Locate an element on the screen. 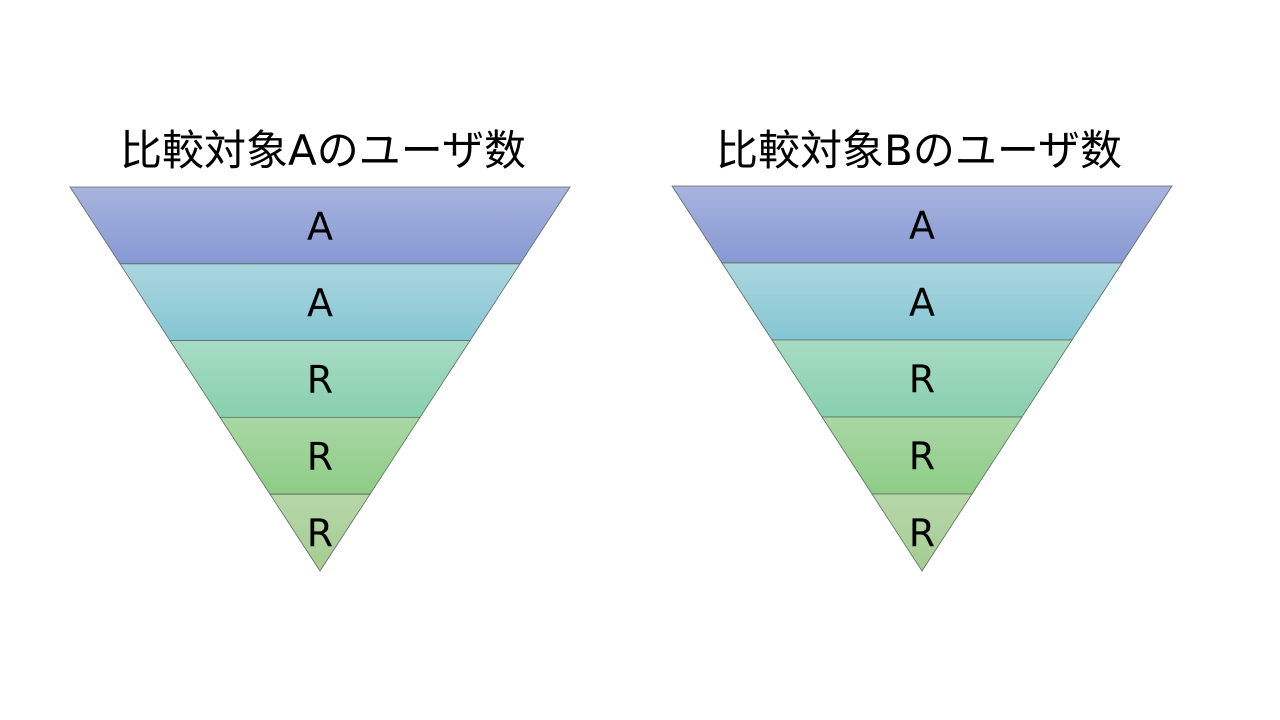 Image resolution: width=1280 pixels, height=720 pixels. funnel-a-stage-3-label: R is located at coordinates (320, 380).